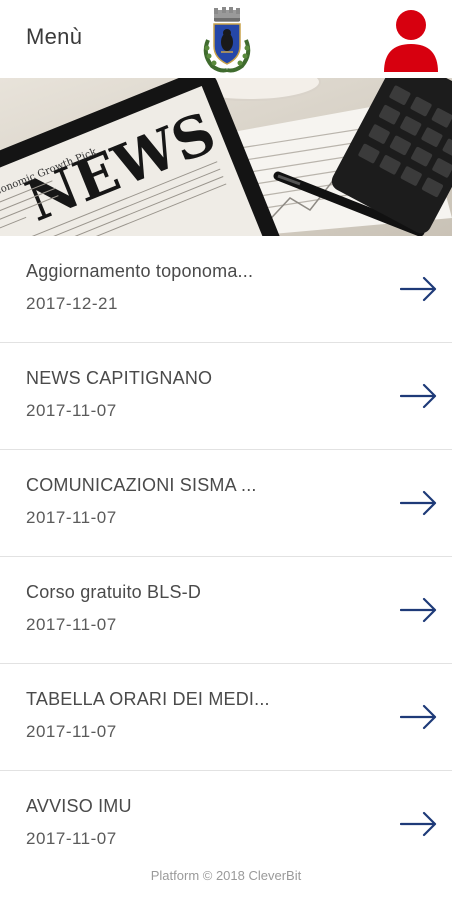 Image resolution: width=452 pixels, height=900 pixels. What do you see at coordinates (54, 37) in the screenshot?
I see `menu-button: Menù` at bounding box center [54, 37].